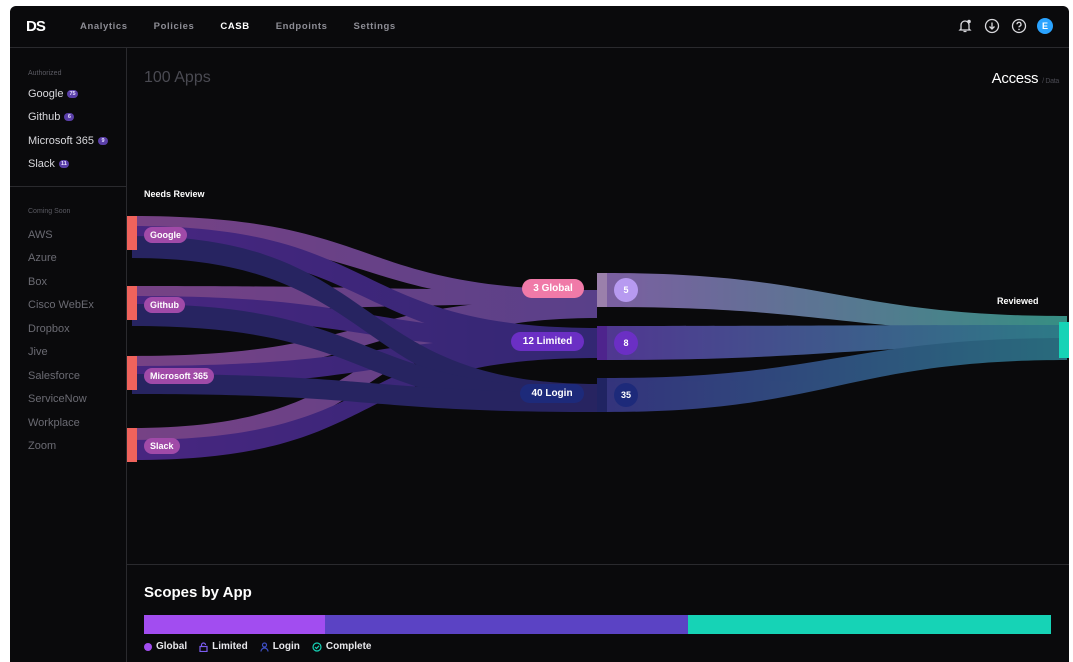 The image size is (1073, 662). I want to click on user-icon, so click(264, 646).